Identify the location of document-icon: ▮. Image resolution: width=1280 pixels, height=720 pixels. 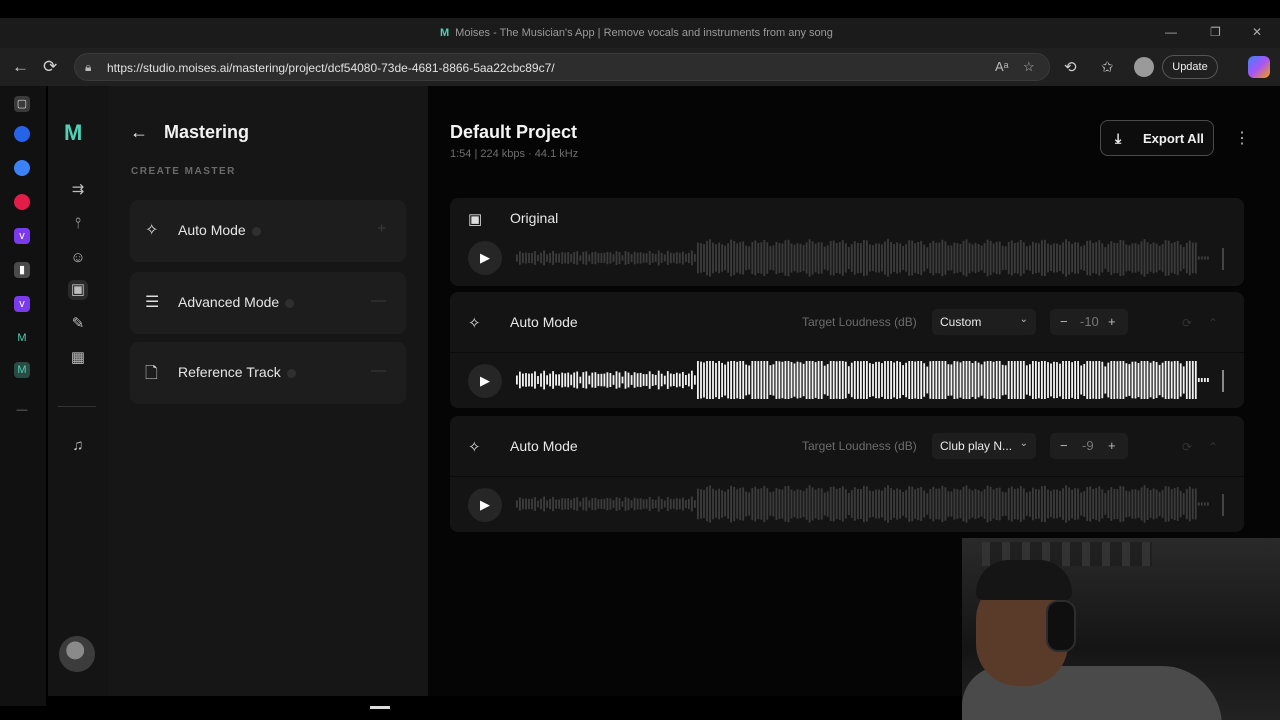
(22, 270).